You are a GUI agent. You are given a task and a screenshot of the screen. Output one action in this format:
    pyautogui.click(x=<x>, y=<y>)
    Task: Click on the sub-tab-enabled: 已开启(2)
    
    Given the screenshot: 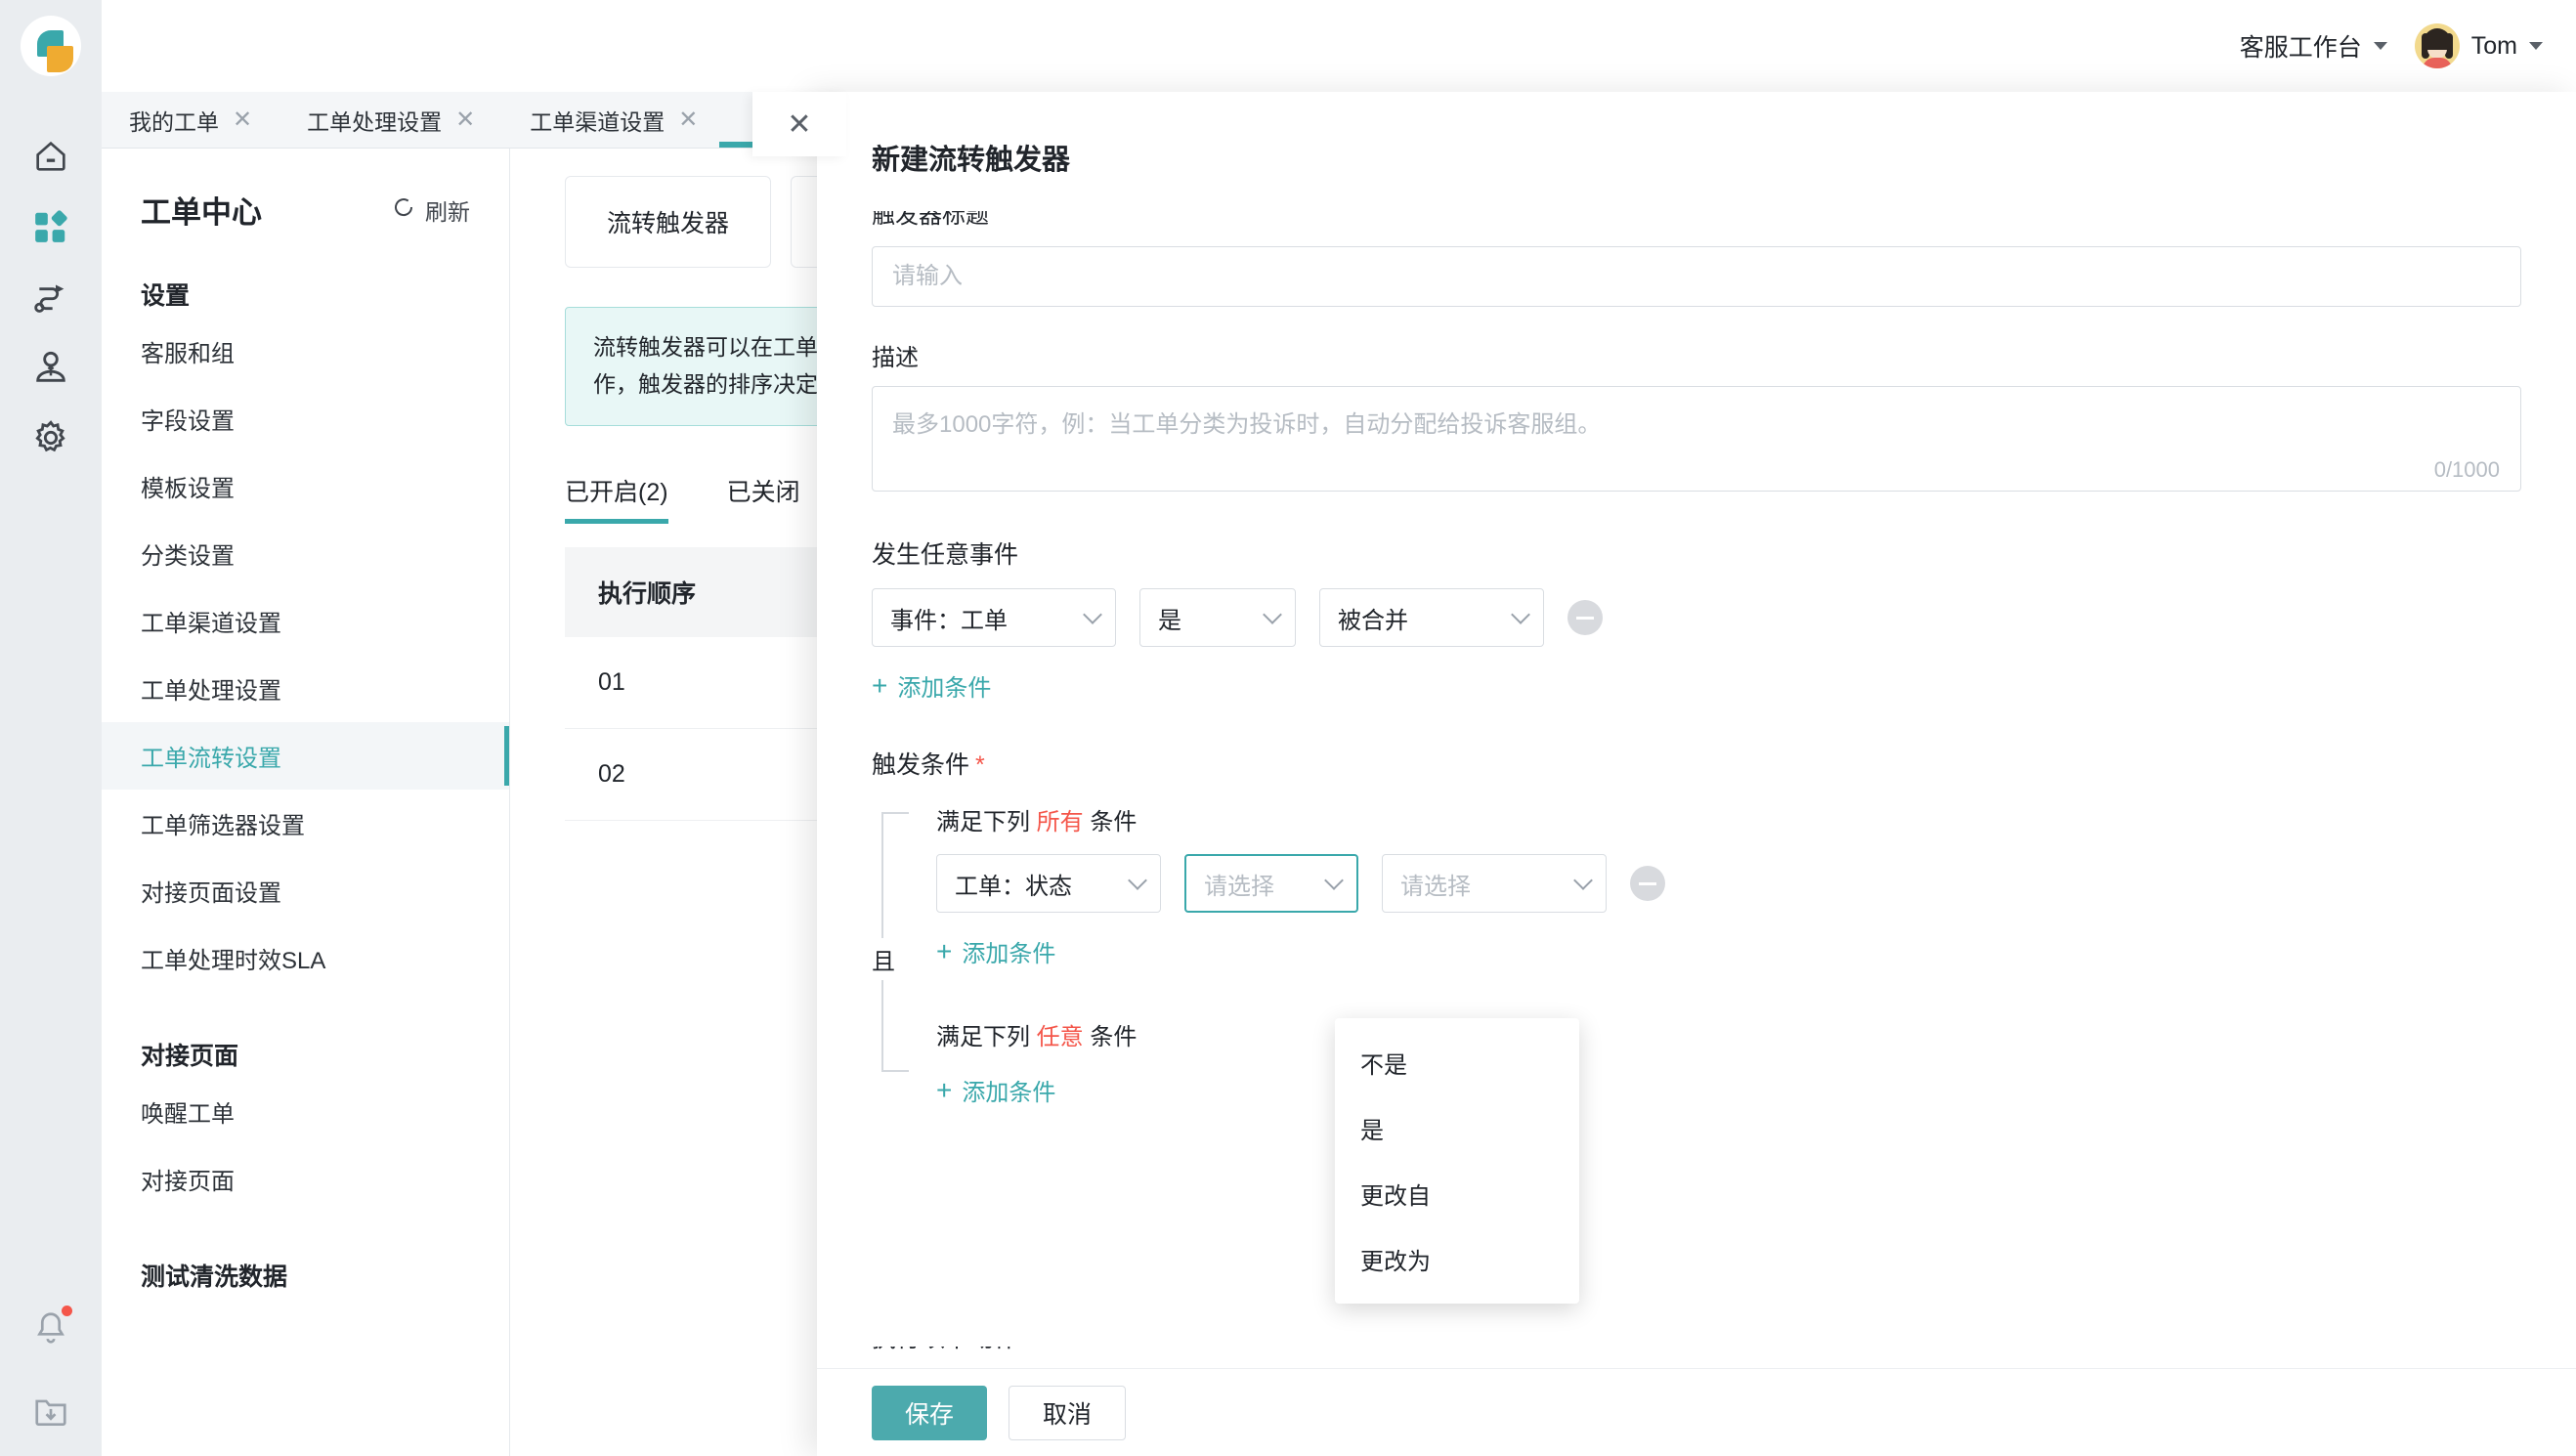 What is the action you would take?
    pyautogui.click(x=616, y=498)
    